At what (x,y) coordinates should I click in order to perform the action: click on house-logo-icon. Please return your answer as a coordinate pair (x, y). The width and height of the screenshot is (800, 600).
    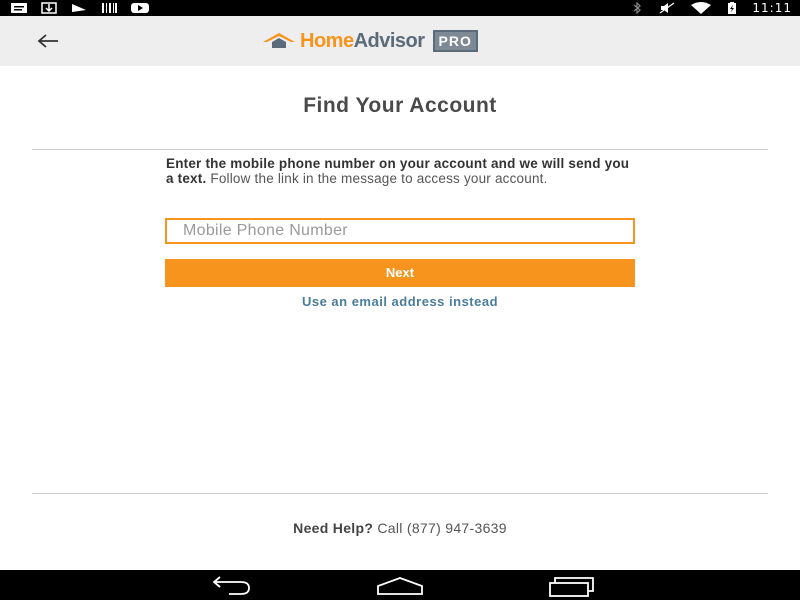
    Looking at the image, I should click on (279, 40).